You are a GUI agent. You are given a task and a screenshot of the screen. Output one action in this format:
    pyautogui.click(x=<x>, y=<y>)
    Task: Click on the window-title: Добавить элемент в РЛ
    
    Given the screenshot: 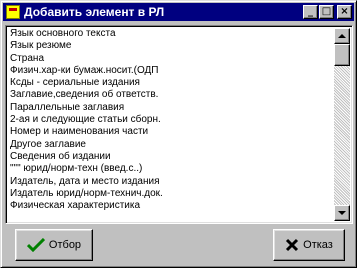 What is the action you would take?
    pyautogui.click(x=94, y=12)
    